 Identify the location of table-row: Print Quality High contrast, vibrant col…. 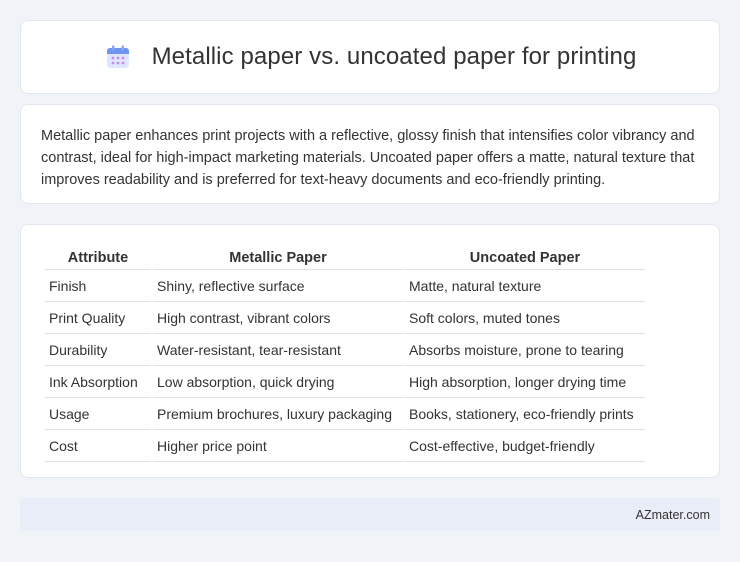
(345, 318).